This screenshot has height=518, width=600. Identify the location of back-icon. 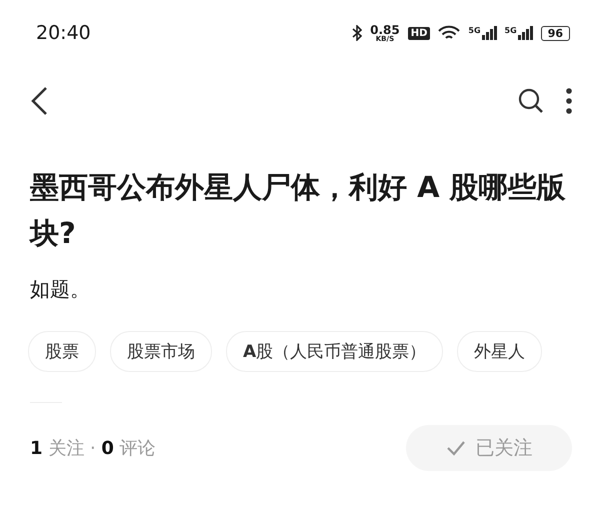
(39, 101).